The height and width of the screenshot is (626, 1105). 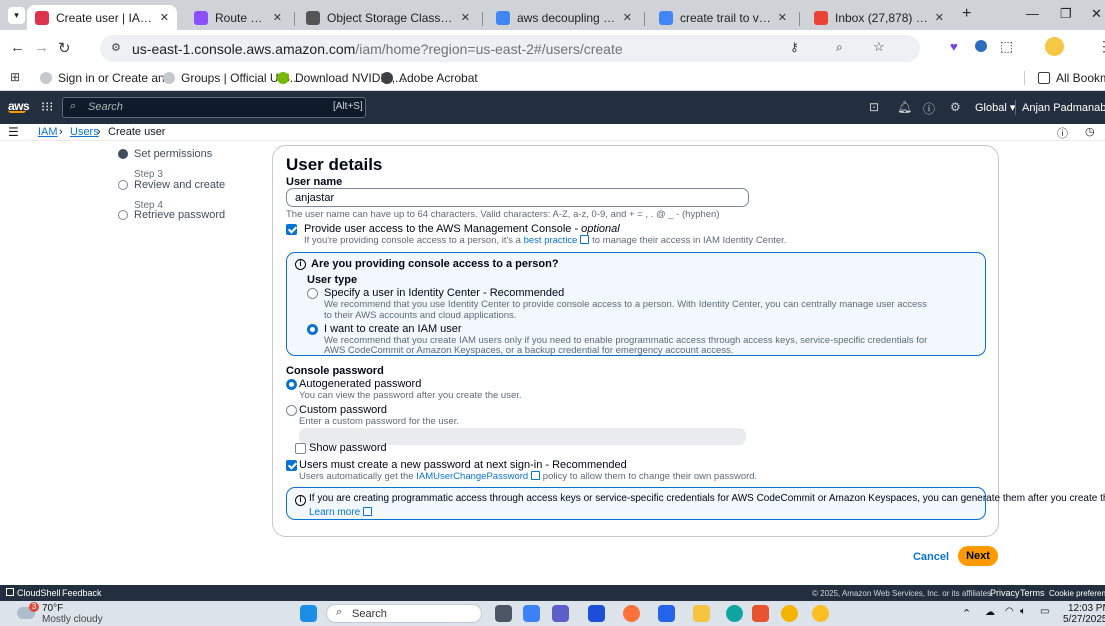 What do you see at coordinates (839, 47) in the screenshot?
I see `zoom-icon: ⌕` at bounding box center [839, 47].